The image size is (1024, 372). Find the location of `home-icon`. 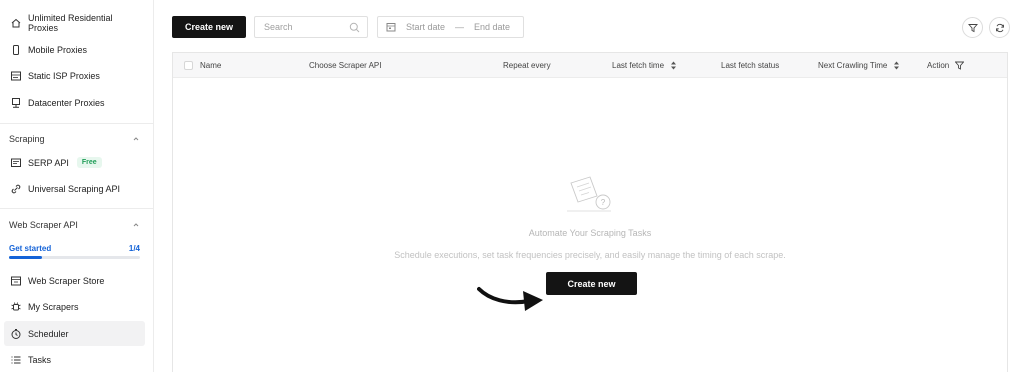

home-icon is located at coordinates (16, 23).